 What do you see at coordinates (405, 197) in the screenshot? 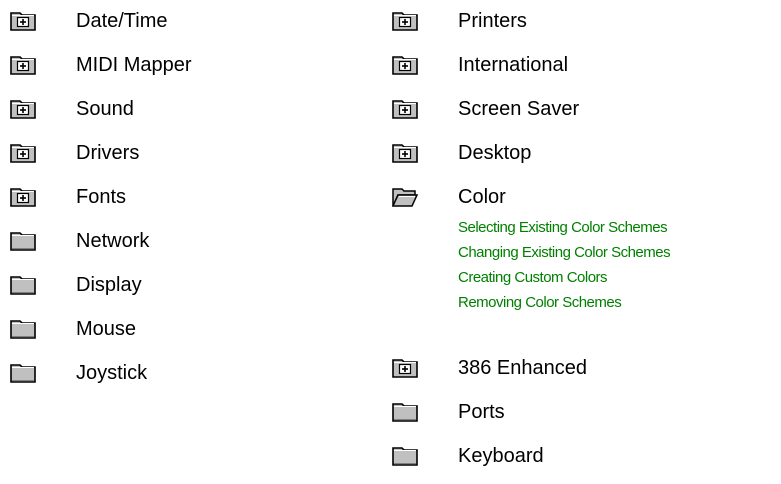
I see `open-folder-icon` at bounding box center [405, 197].